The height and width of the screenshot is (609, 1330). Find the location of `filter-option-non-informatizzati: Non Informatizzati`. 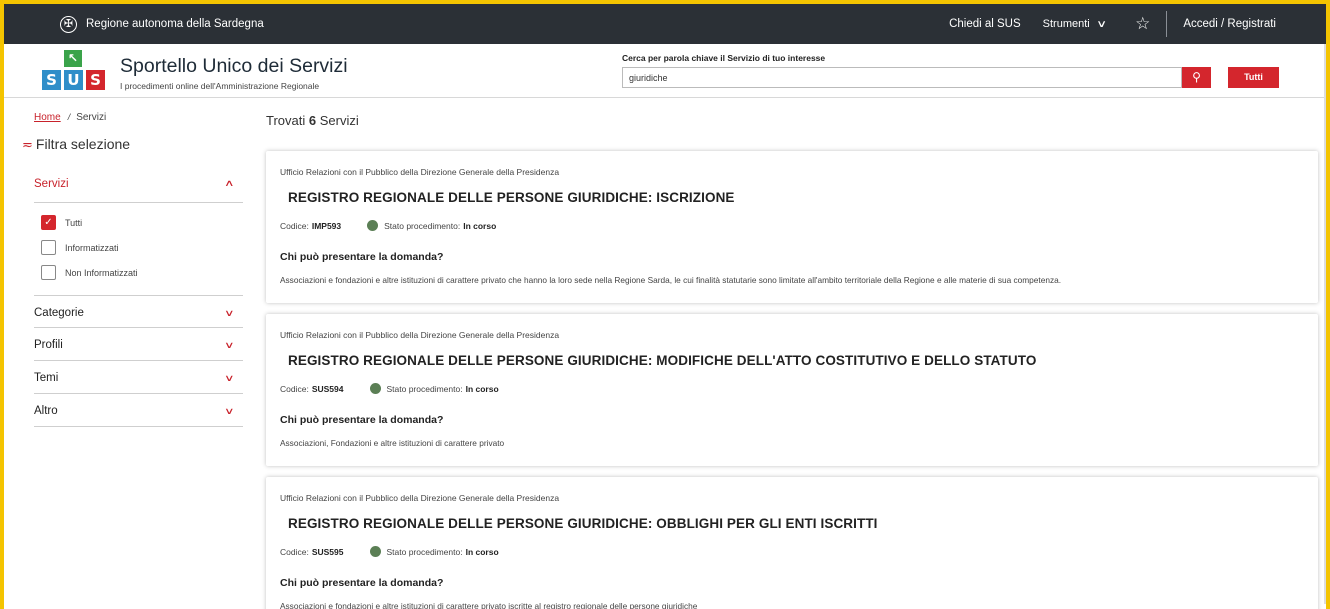

filter-option-non-informatizzati: Non Informatizzati is located at coordinates (89, 272).